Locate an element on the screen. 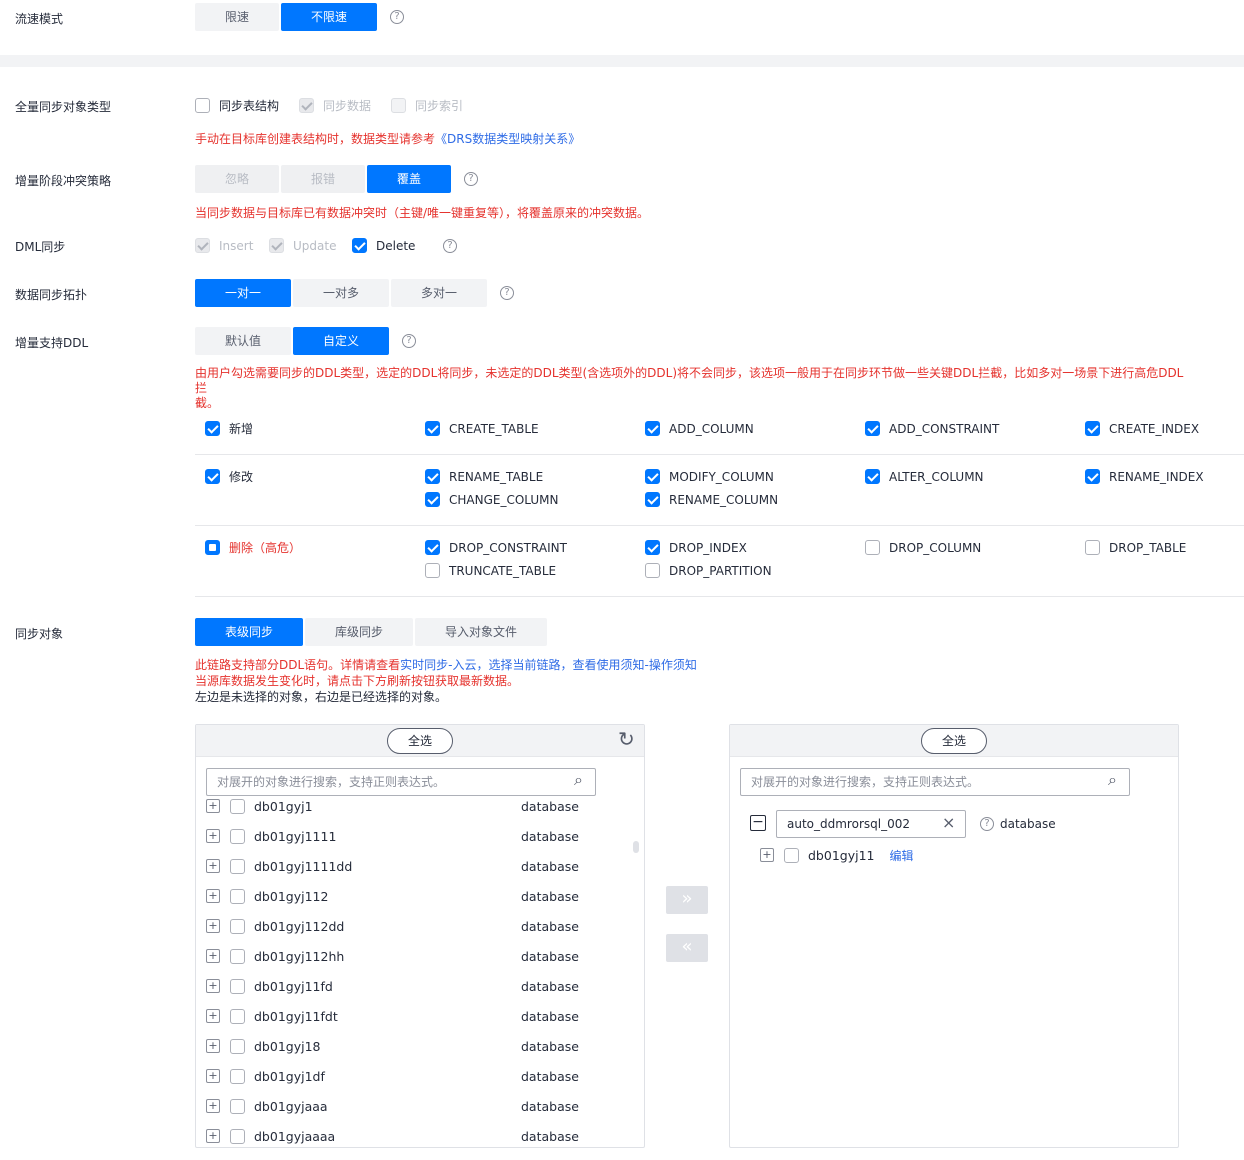 The height and width of the screenshot is (1160, 1244). list-item: + db01gyj18 database is located at coordinates (425, 1046).